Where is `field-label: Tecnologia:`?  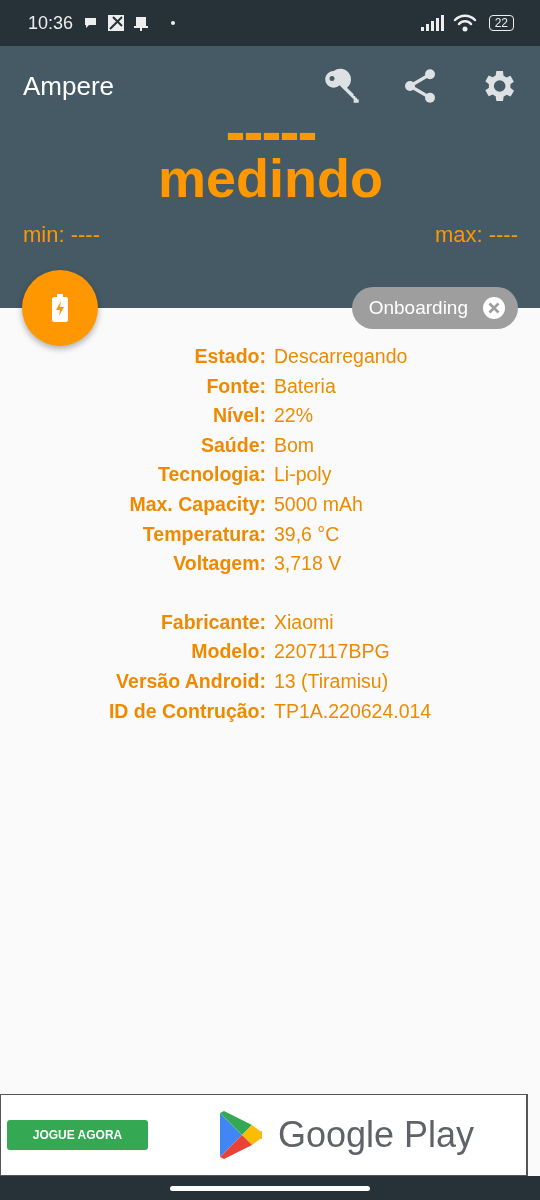
field-label: Tecnologia: is located at coordinates (211, 475).